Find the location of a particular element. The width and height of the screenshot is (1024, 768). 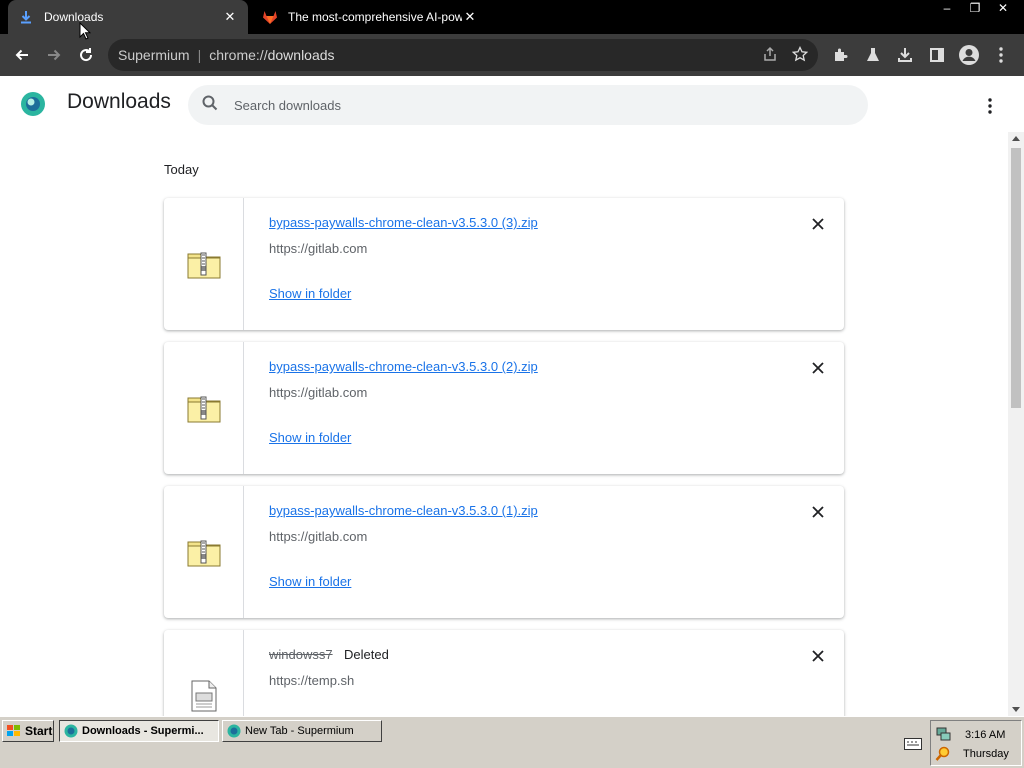

back-button is located at coordinates (22, 55).